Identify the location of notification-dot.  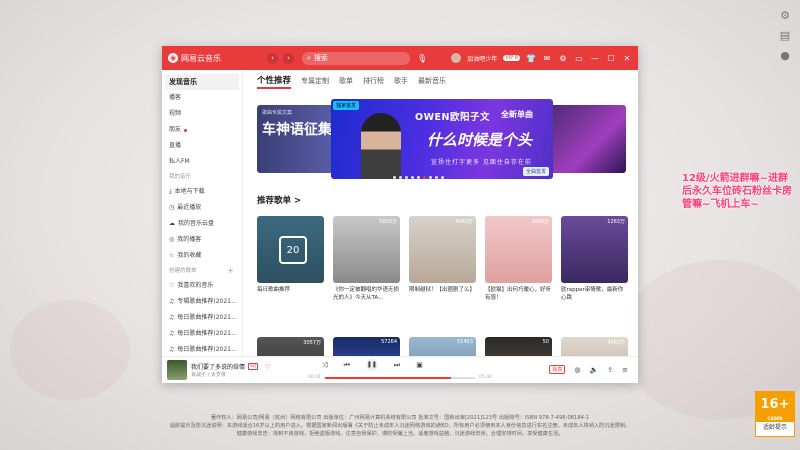
(186, 130).